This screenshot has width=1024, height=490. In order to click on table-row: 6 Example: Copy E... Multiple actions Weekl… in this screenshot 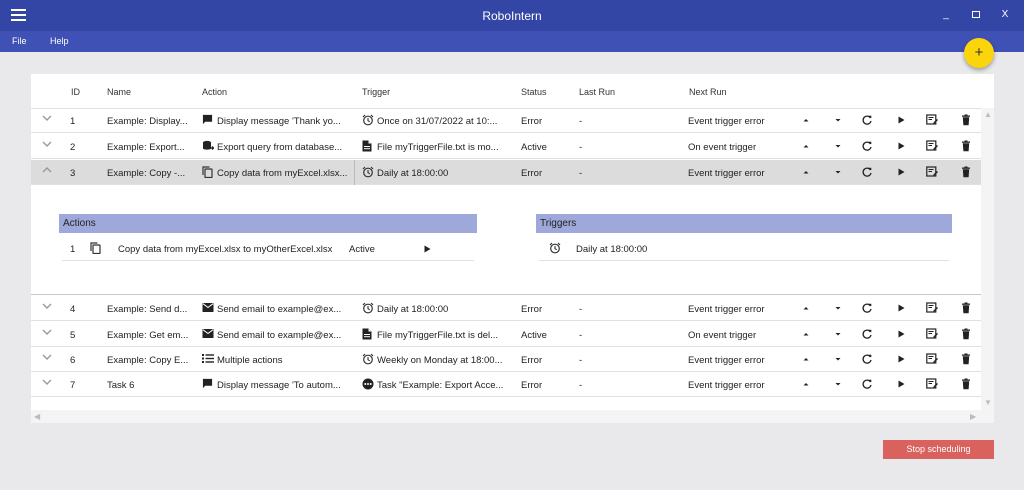, I will do `click(506, 359)`.